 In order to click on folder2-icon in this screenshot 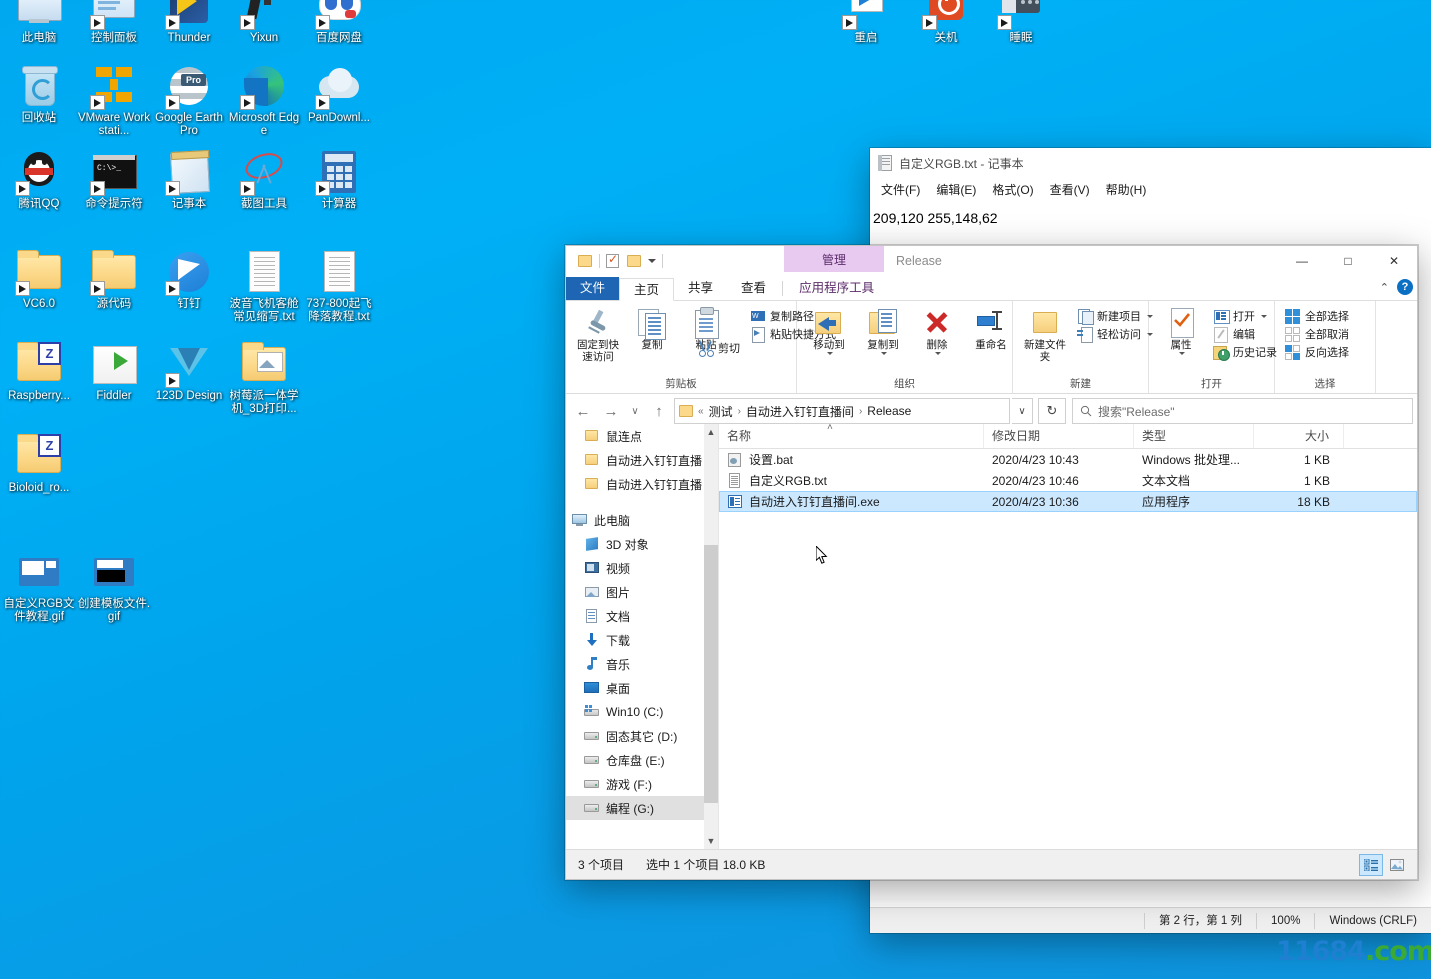, I will do `click(634, 261)`.